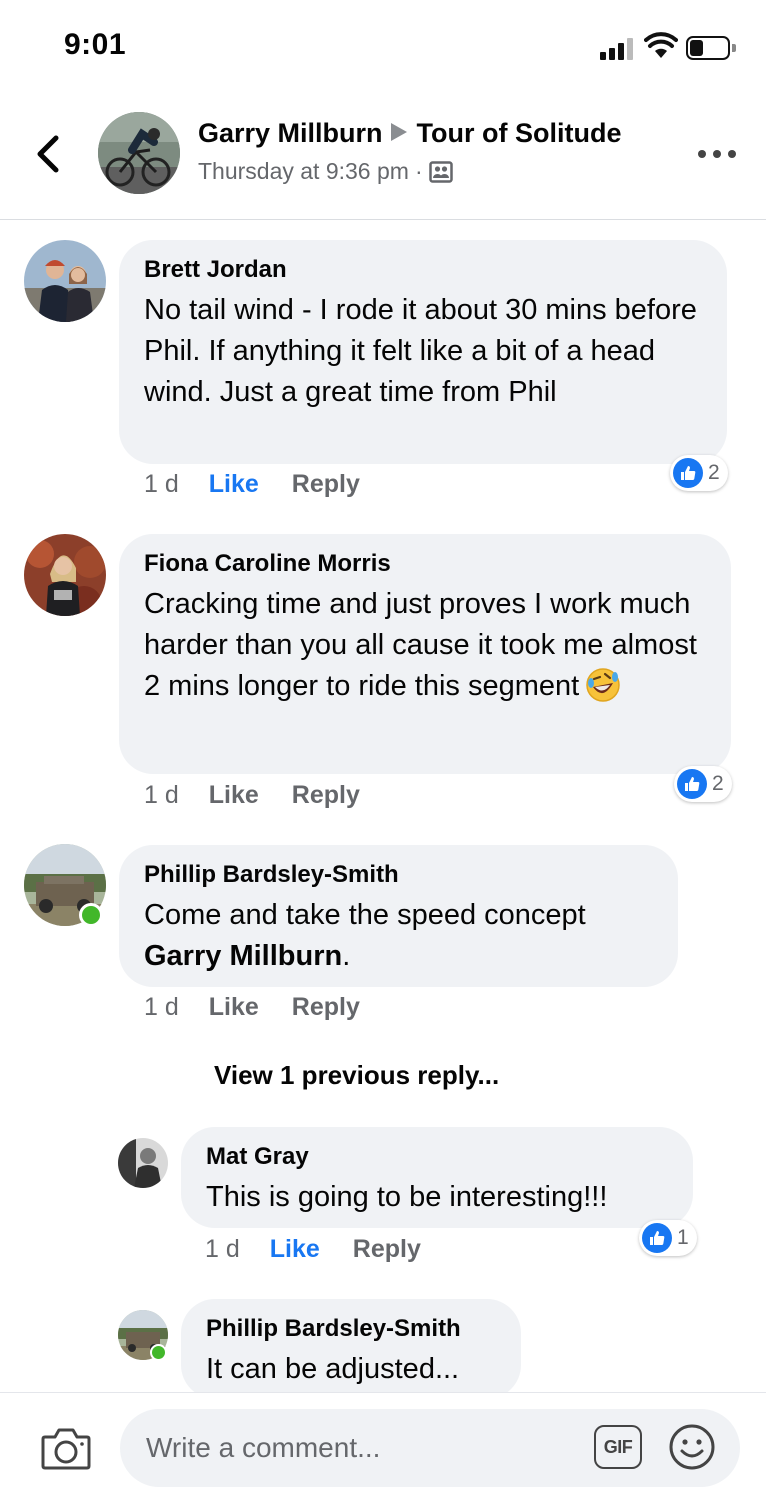 The height and width of the screenshot is (1500, 766). Describe the element at coordinates (365, 915) in the screenshot. I see `comment-text: Come and take the speed concept` at that location.